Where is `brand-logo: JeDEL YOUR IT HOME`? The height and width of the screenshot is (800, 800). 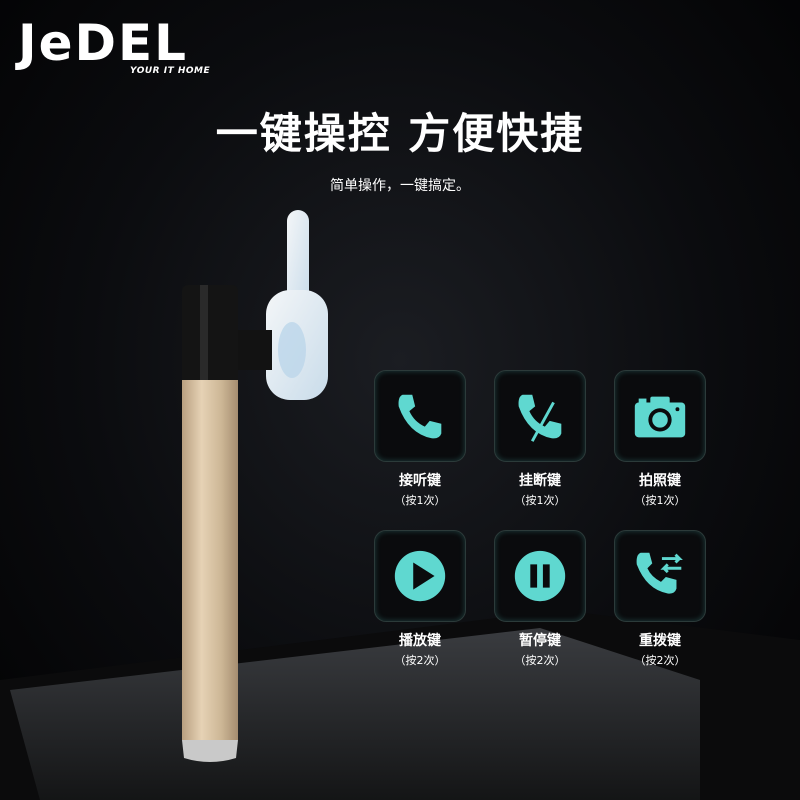
brand-logo: JeDEL YOUR IT HOME is located at coordinates (114, 45).